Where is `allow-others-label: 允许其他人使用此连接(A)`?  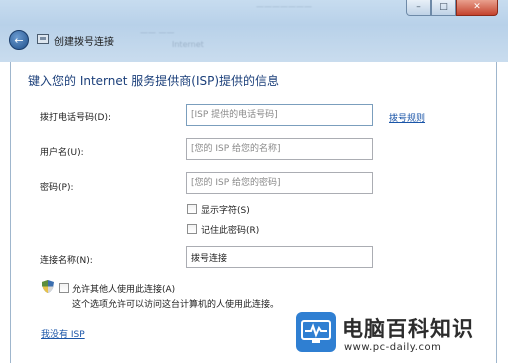
allow-others-label: 允许其他人使用此连接(A) is located at coordinates (124, 290).